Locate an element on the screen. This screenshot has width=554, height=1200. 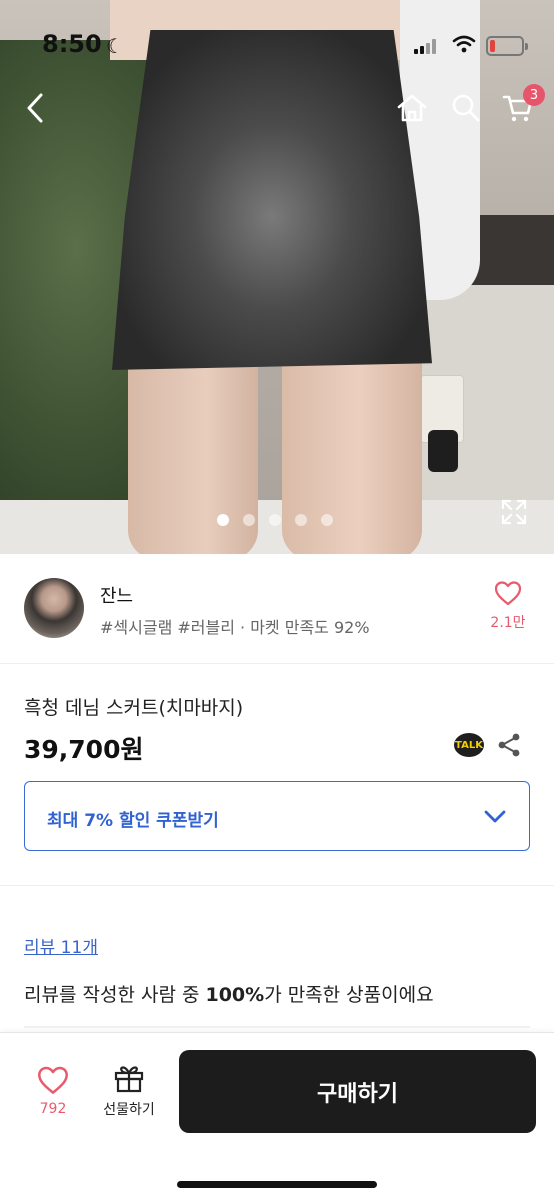
gift-button: 선물하기 is located at coordinates (129, 1091).